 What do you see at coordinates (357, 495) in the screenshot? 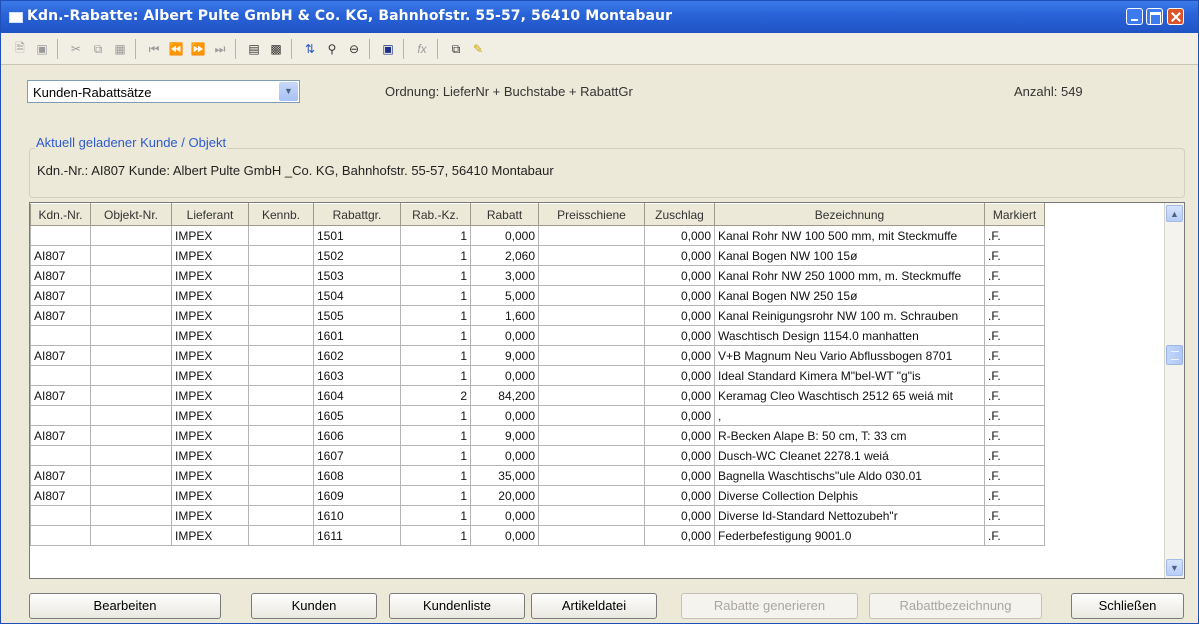
I see `cell-rabattgr: 1609` at bounding box center [357, 495].